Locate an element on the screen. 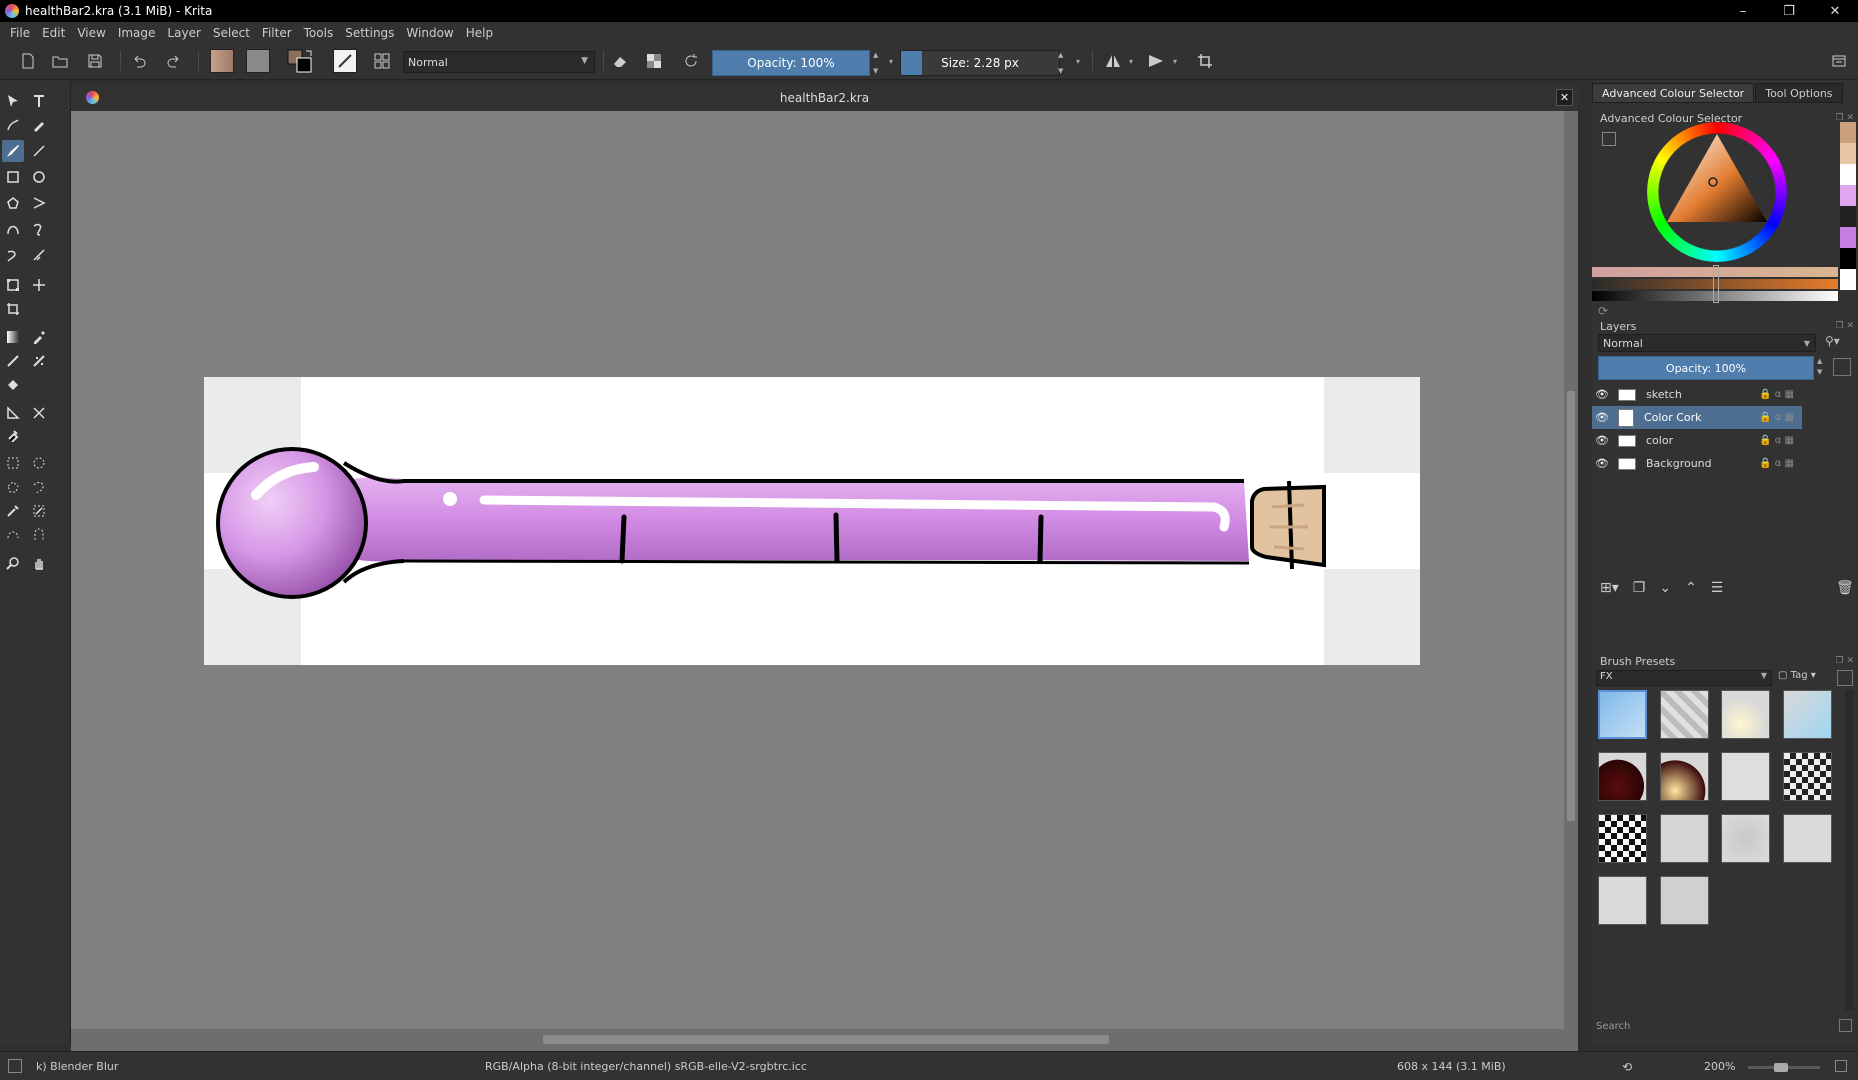 This screenshot has height=1080, width=1858. mirror-horizontal-icon is located at coordinates (1113, 61).